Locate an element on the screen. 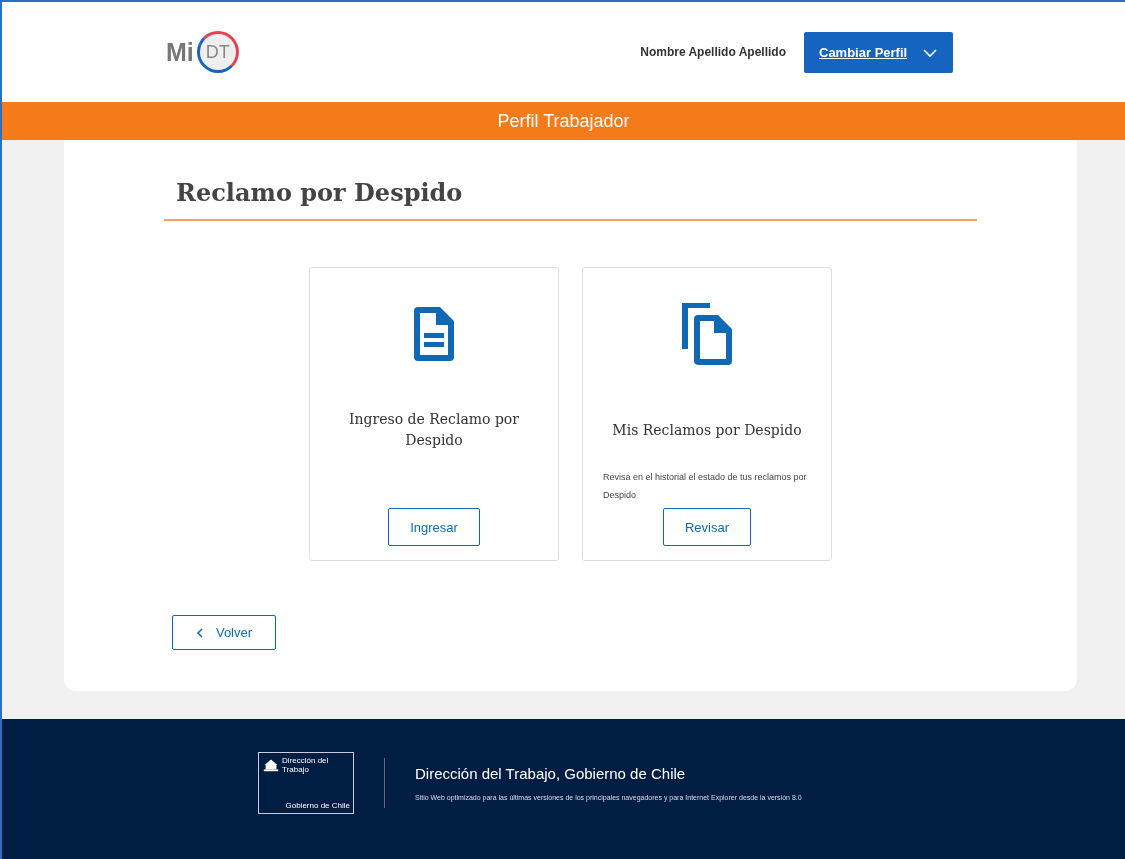  logo-badge: DT is located at coordinates (217, 52).